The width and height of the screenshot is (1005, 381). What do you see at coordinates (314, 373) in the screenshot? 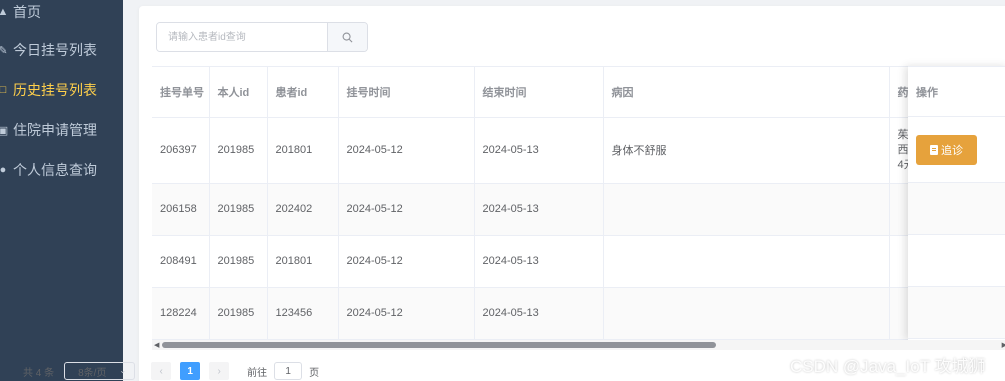
I see `page-unit-label: 页` at bounding box center [314, 373].